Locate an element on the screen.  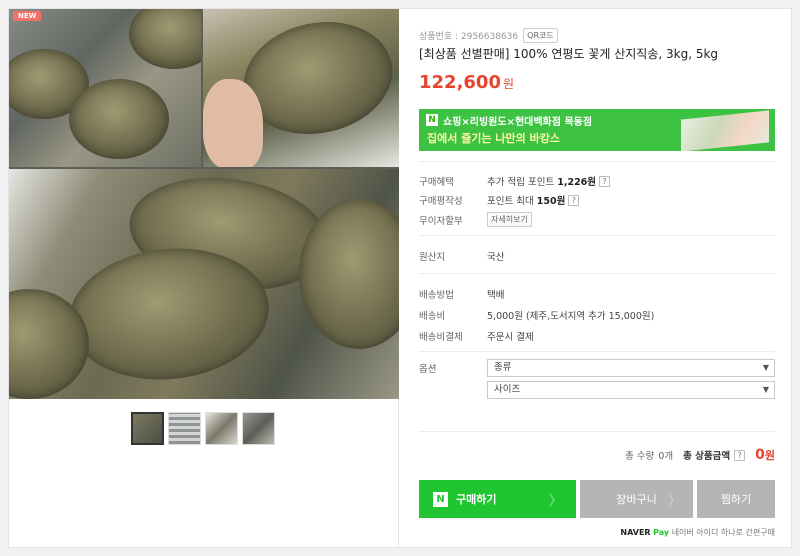
product-number: 상품번호 : 2956638636 QR코드 is located at coordinates (488, 35).